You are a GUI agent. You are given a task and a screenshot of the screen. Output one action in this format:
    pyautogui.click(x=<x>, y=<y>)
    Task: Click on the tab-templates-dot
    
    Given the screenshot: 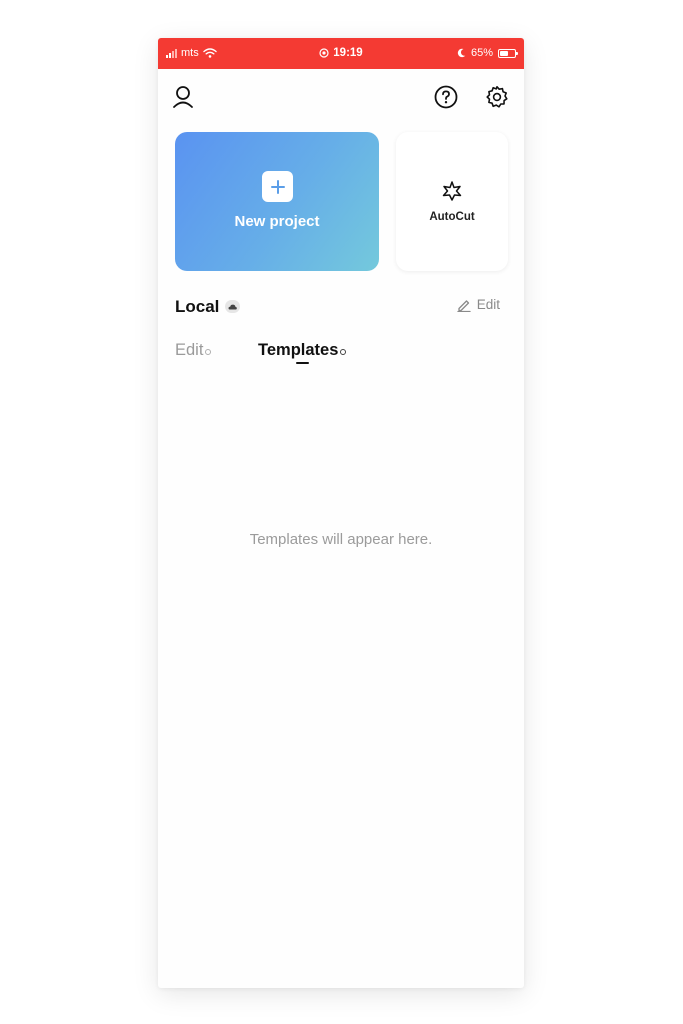 What is the action you would take?
    pyautogui.click(x=343, y=352)
    